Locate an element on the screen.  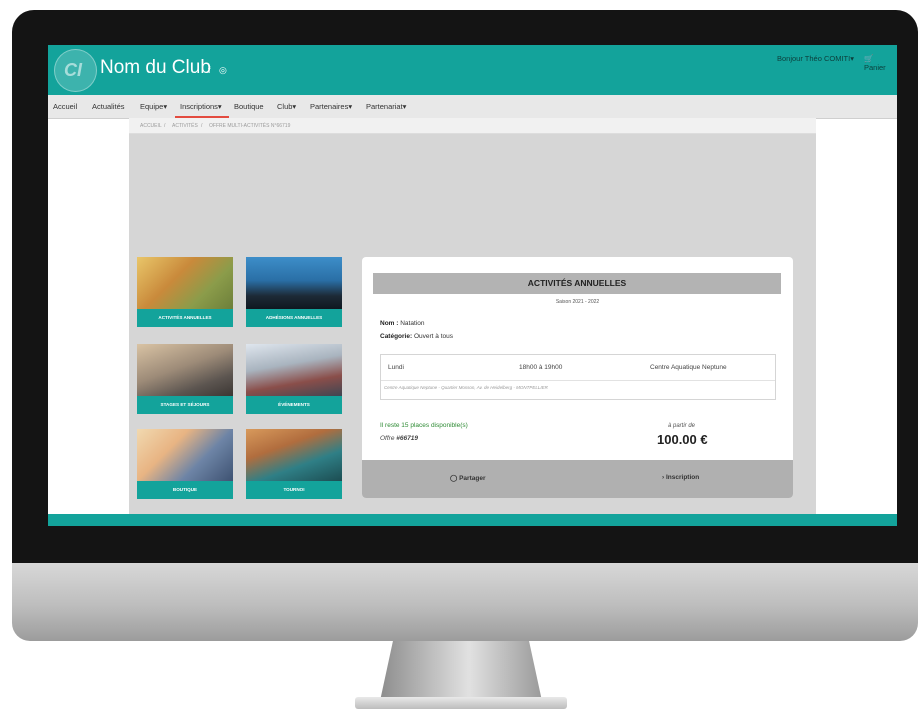
name-label: Nom : is located at coordinates (389, 323).